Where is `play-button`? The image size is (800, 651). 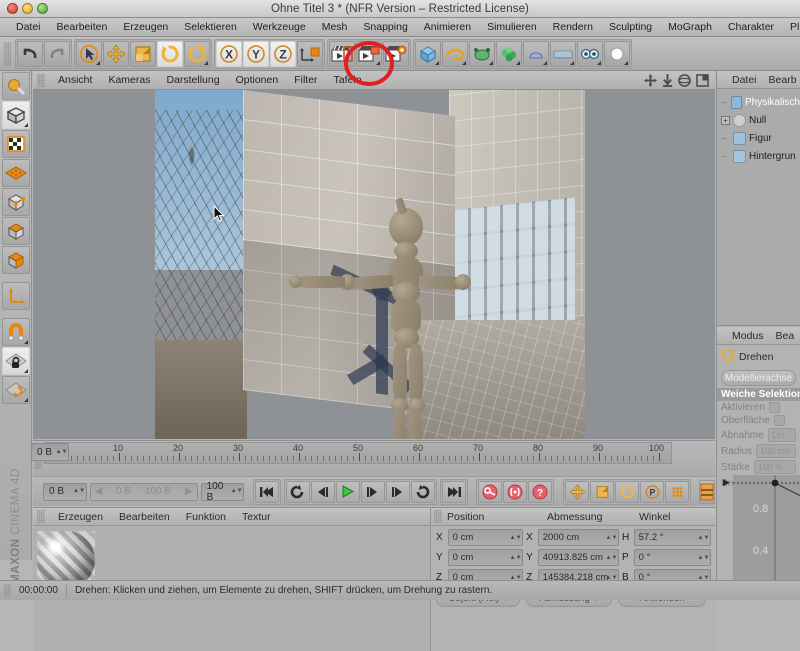 play-button is located at coordinates (347, 491).